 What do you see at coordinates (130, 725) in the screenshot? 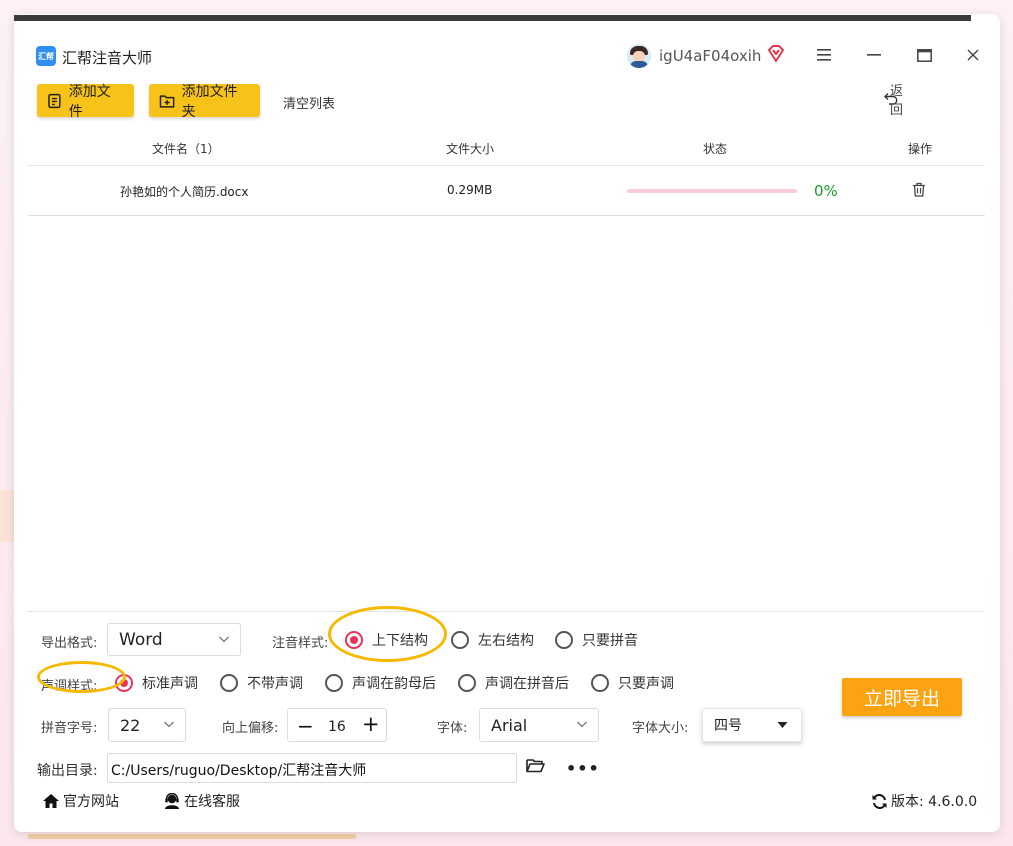
I see `pinyin-size-value: 22` at bounding box center [130, 725].